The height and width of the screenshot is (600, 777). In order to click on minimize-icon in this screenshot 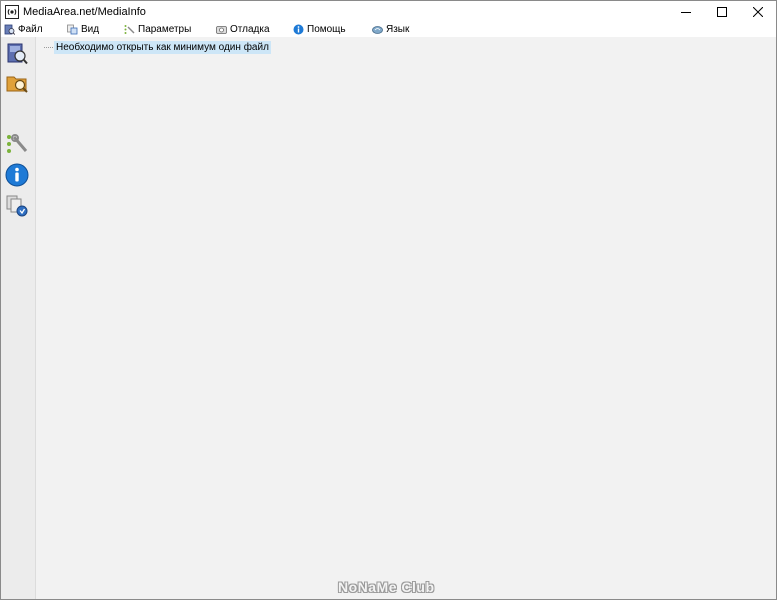, I will do `click(686, 12)`.